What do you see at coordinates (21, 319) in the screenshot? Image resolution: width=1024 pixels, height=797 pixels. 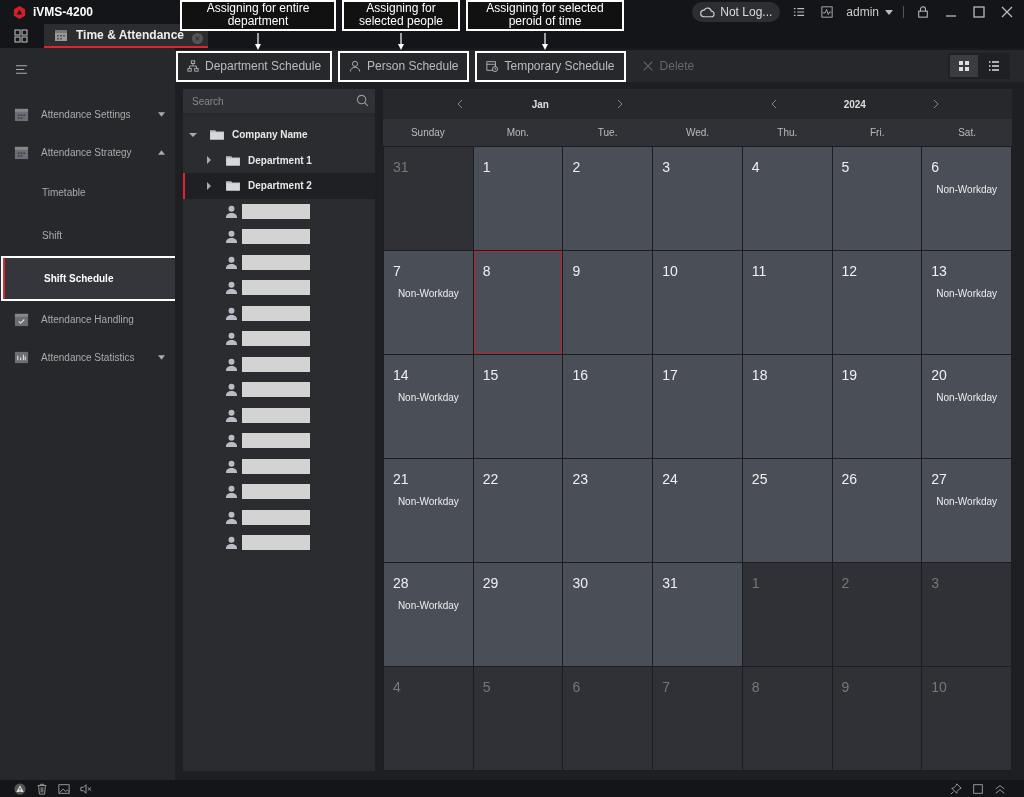 I see `calendar-check-icon` at bounding box center [21, 319].